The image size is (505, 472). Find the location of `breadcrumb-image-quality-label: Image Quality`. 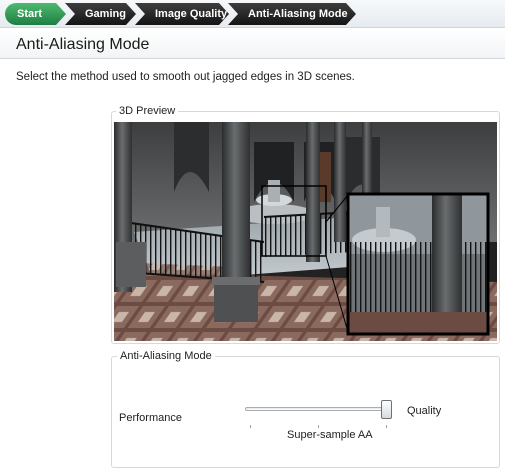

breadcrumb-image-quality-label: Image Quality is located at coordinates (191, 14).